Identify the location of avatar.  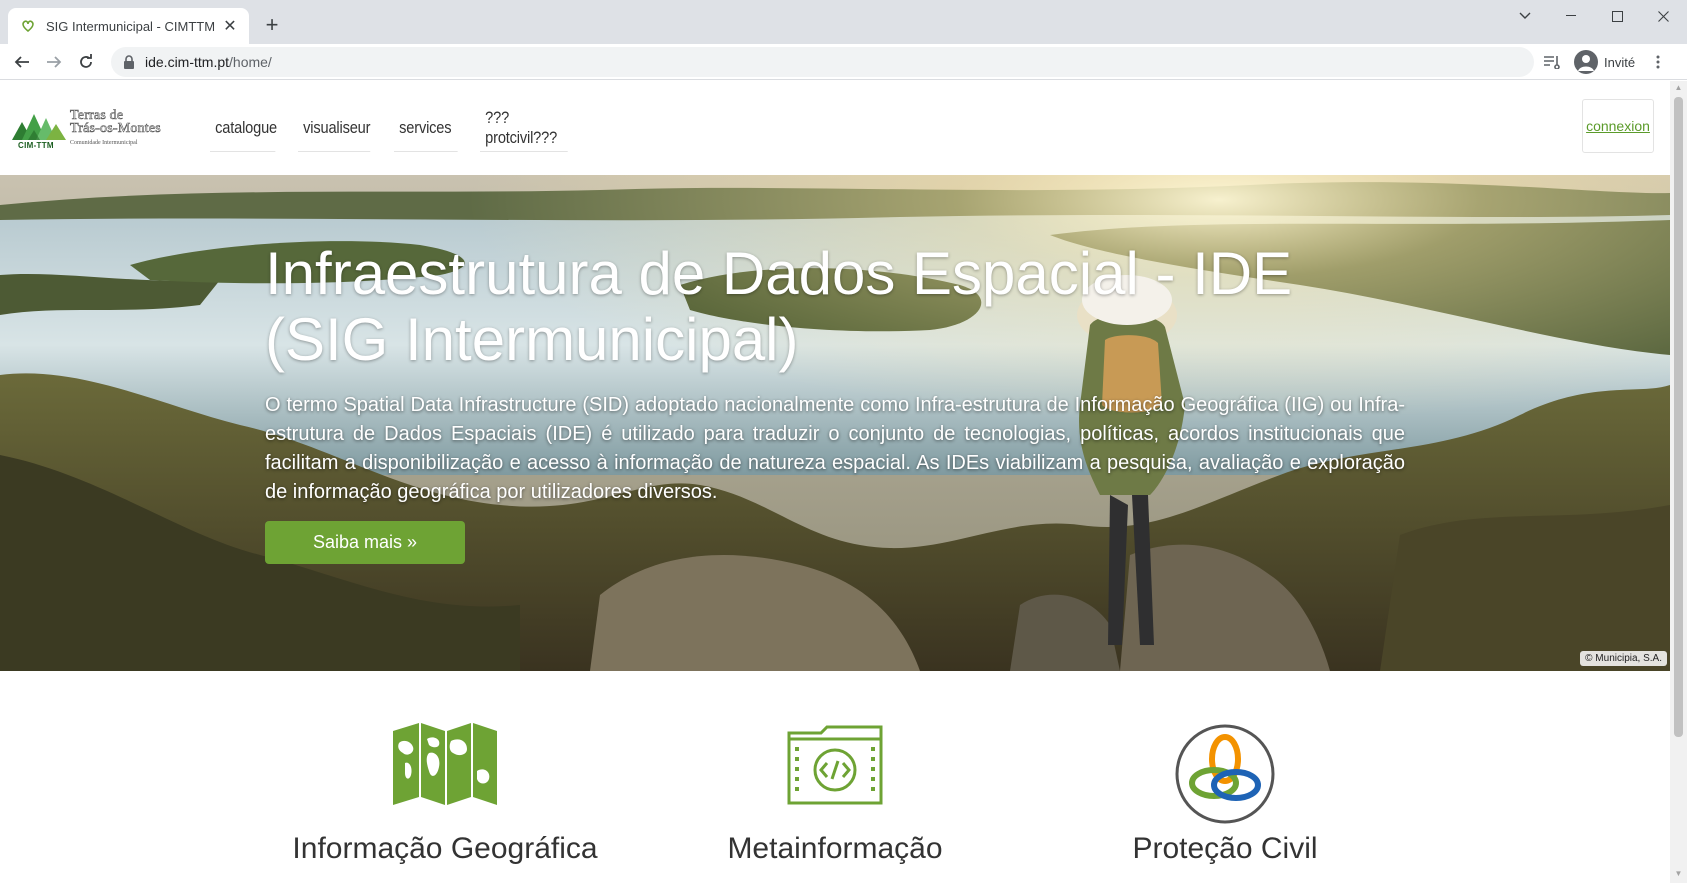
(1586, 62).